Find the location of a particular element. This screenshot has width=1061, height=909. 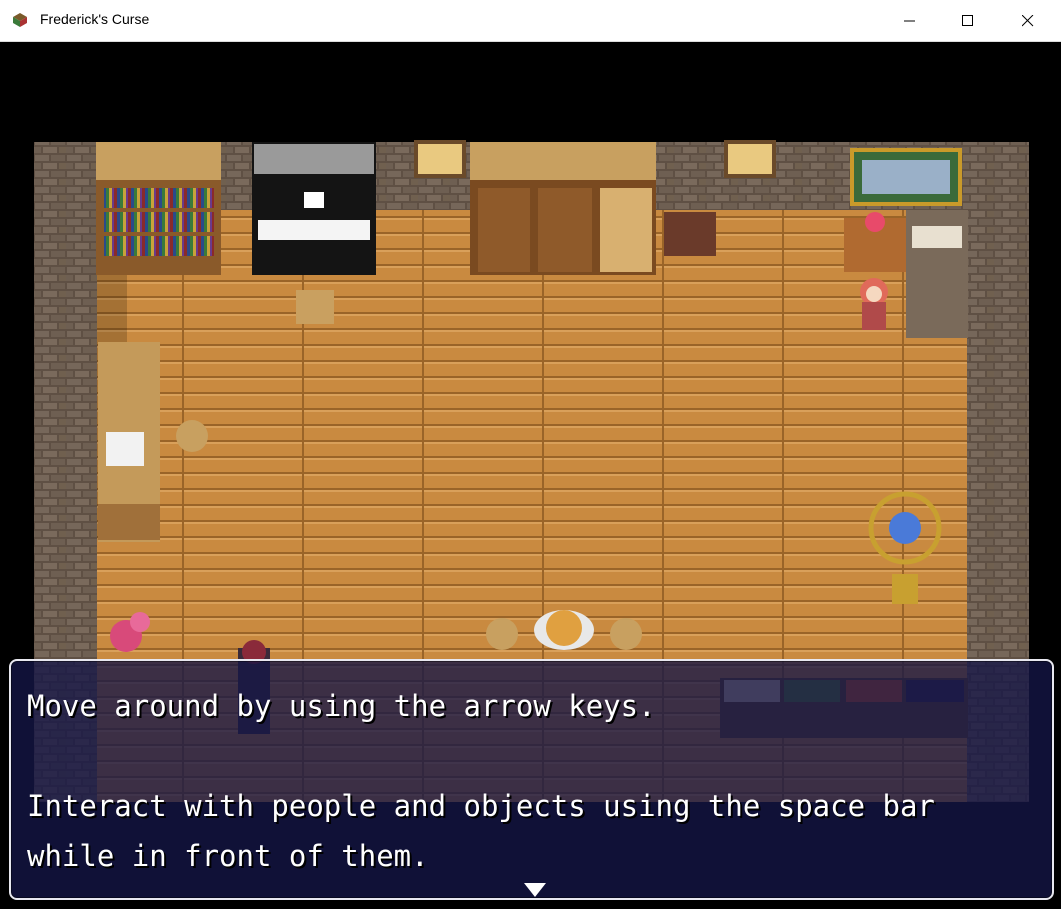

message-line-1: Move around by using the arrow keys. is located at coordinates (341, 706).